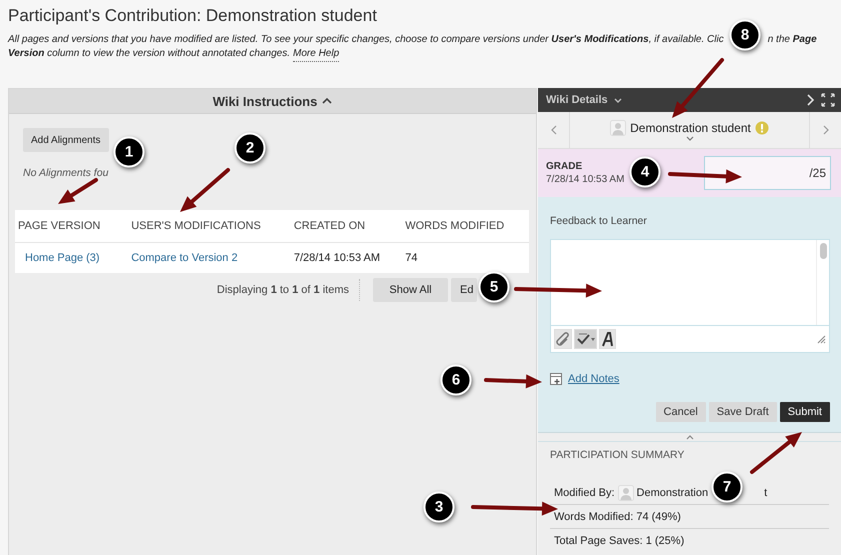 This screenshot has width=841, height=555. Describe the element at coordinates (553, 130) in the screenshot. I see `chevron-left-icon` at that location.